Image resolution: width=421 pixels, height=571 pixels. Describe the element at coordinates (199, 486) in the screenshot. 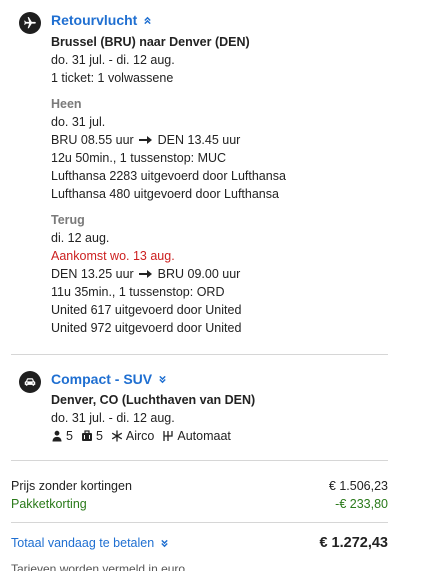

I see `base-price-row: Prijs zonder kortingen € 1.506,23` at that location.